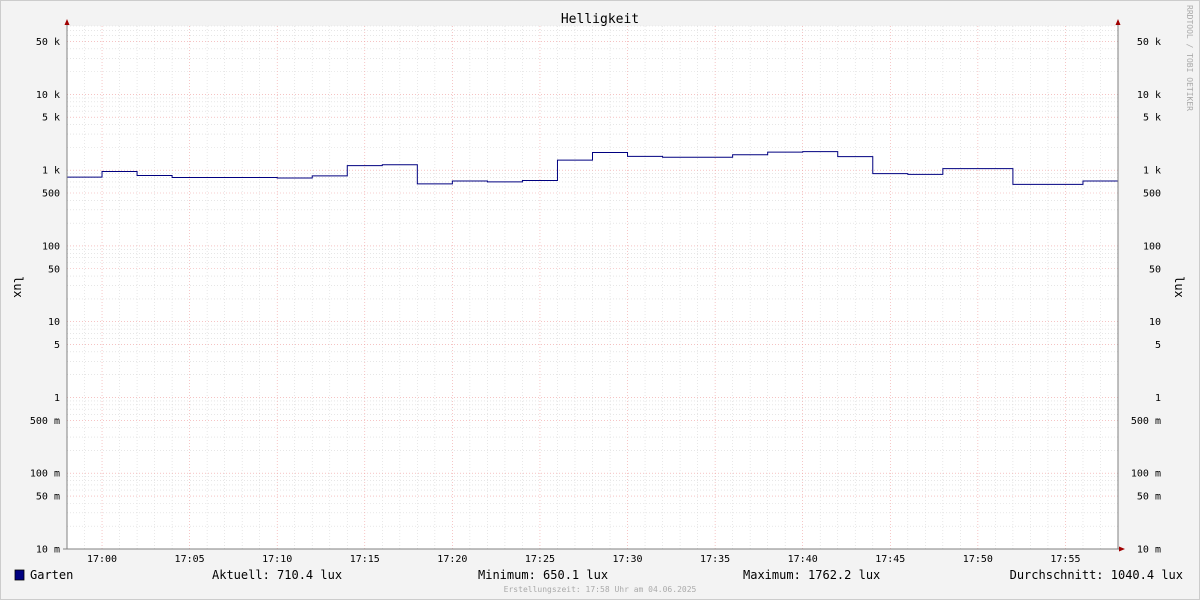  What do you see at coordinates (1179, 287) in the screenshot?
I see `y-axis-label-right: lux` at bounding box center [1179, 287].